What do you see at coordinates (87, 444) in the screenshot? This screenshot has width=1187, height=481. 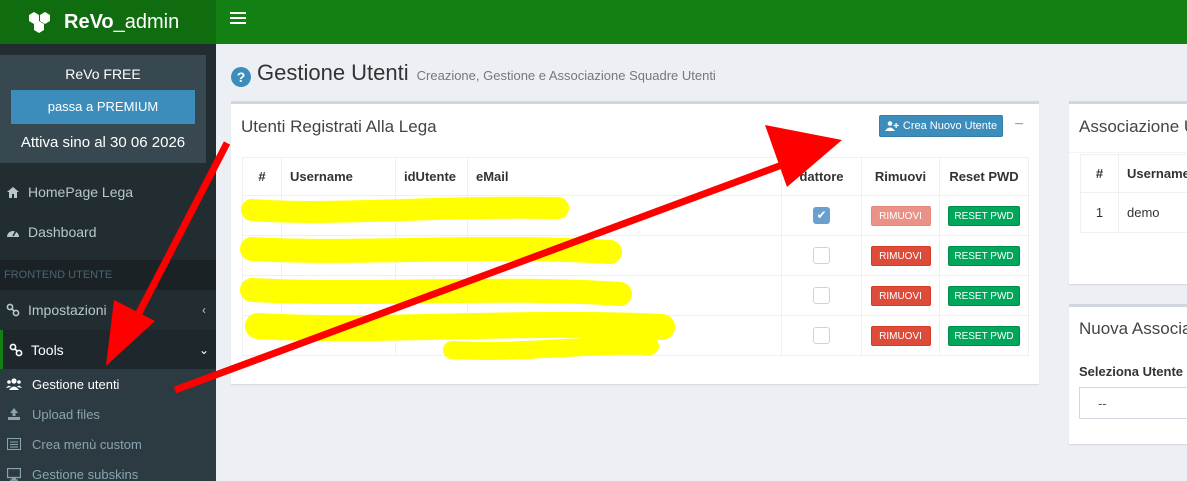 I see `submenu-item-label: Crea menù custom` at bounding box center [87, 444].